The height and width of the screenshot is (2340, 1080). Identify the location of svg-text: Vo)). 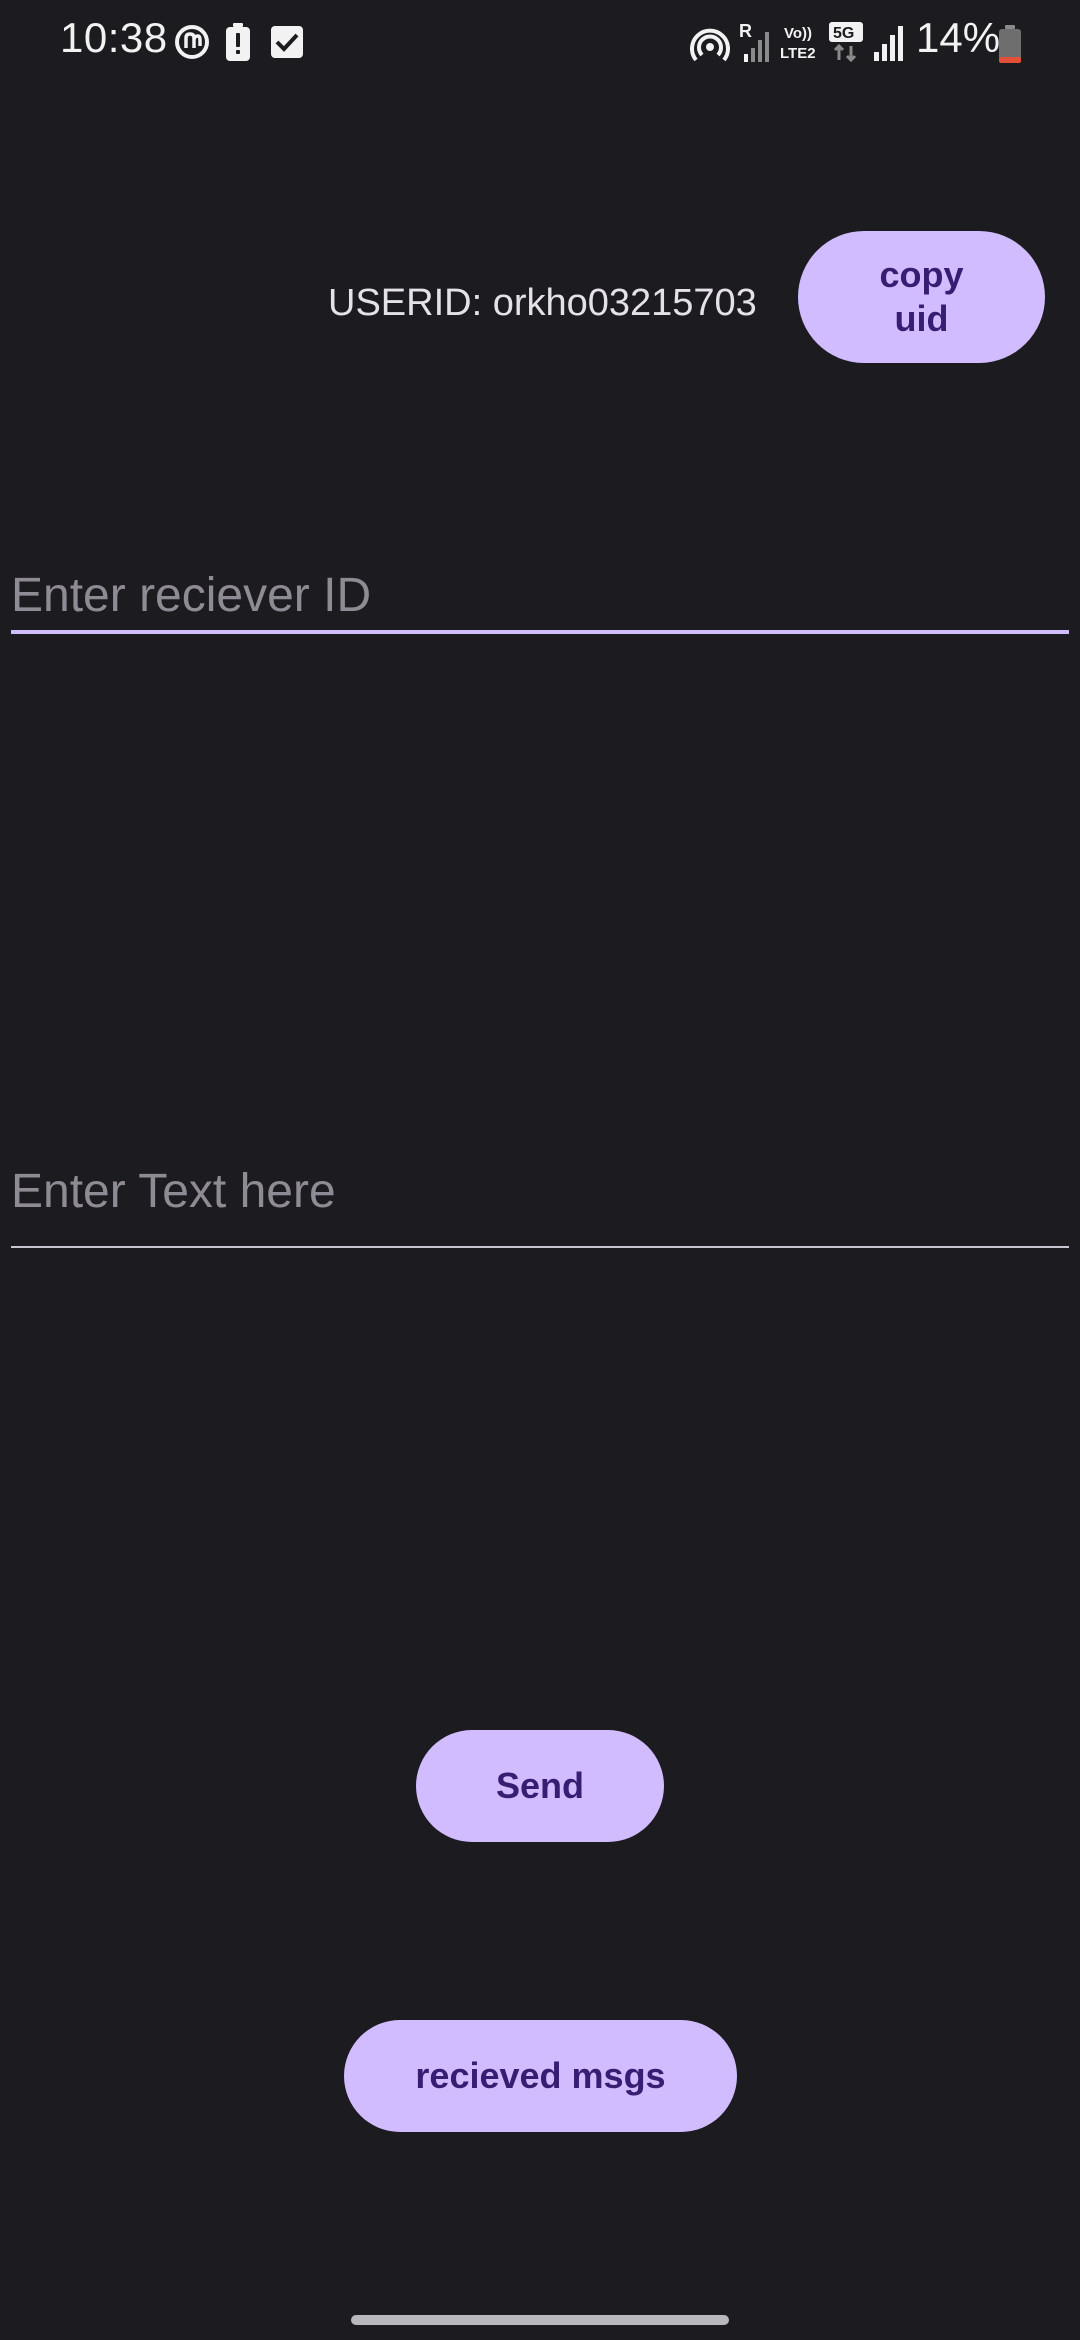
(798, 33).